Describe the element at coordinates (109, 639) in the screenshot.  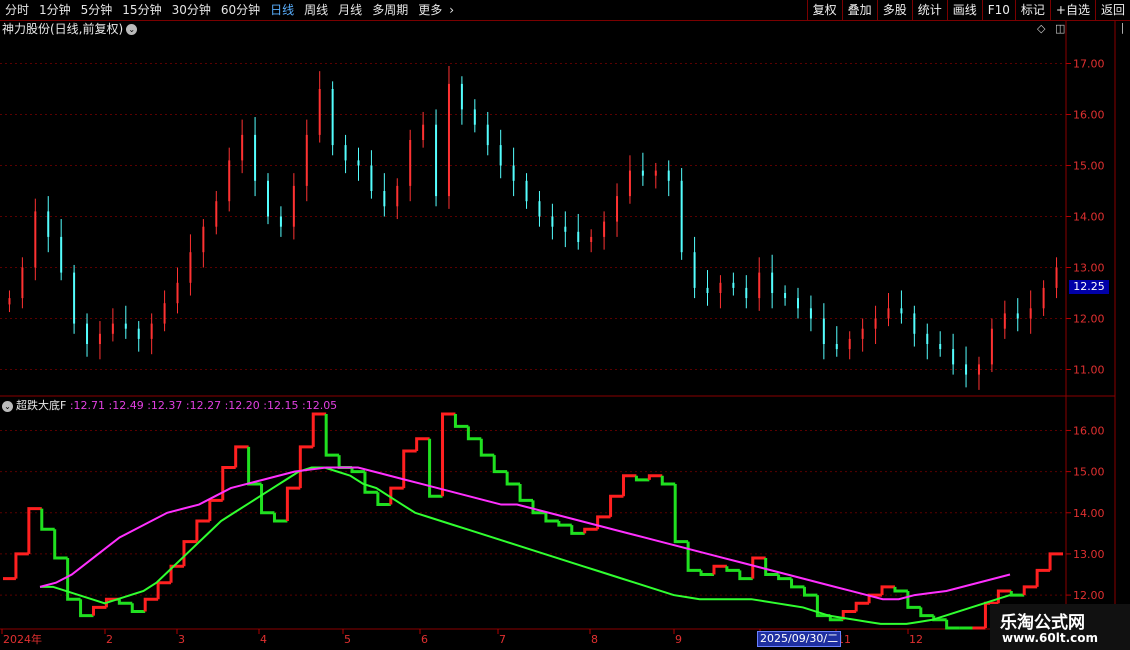
I see `time-label: 2` at that location.